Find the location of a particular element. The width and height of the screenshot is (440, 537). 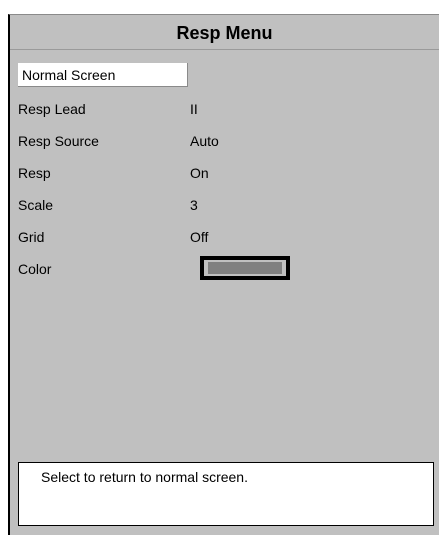

menu-item-resp-lead: Resp Lead II is located at coordinates (168, 111).